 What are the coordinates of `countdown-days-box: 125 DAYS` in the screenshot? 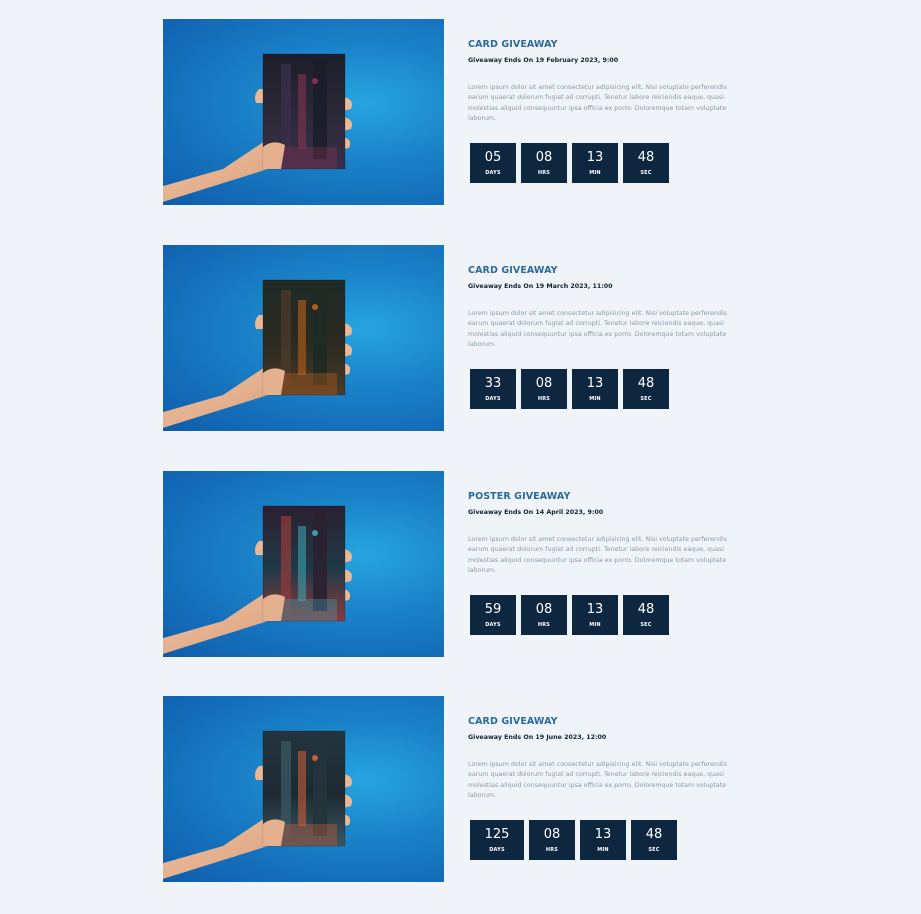 It's located at (497, 840).